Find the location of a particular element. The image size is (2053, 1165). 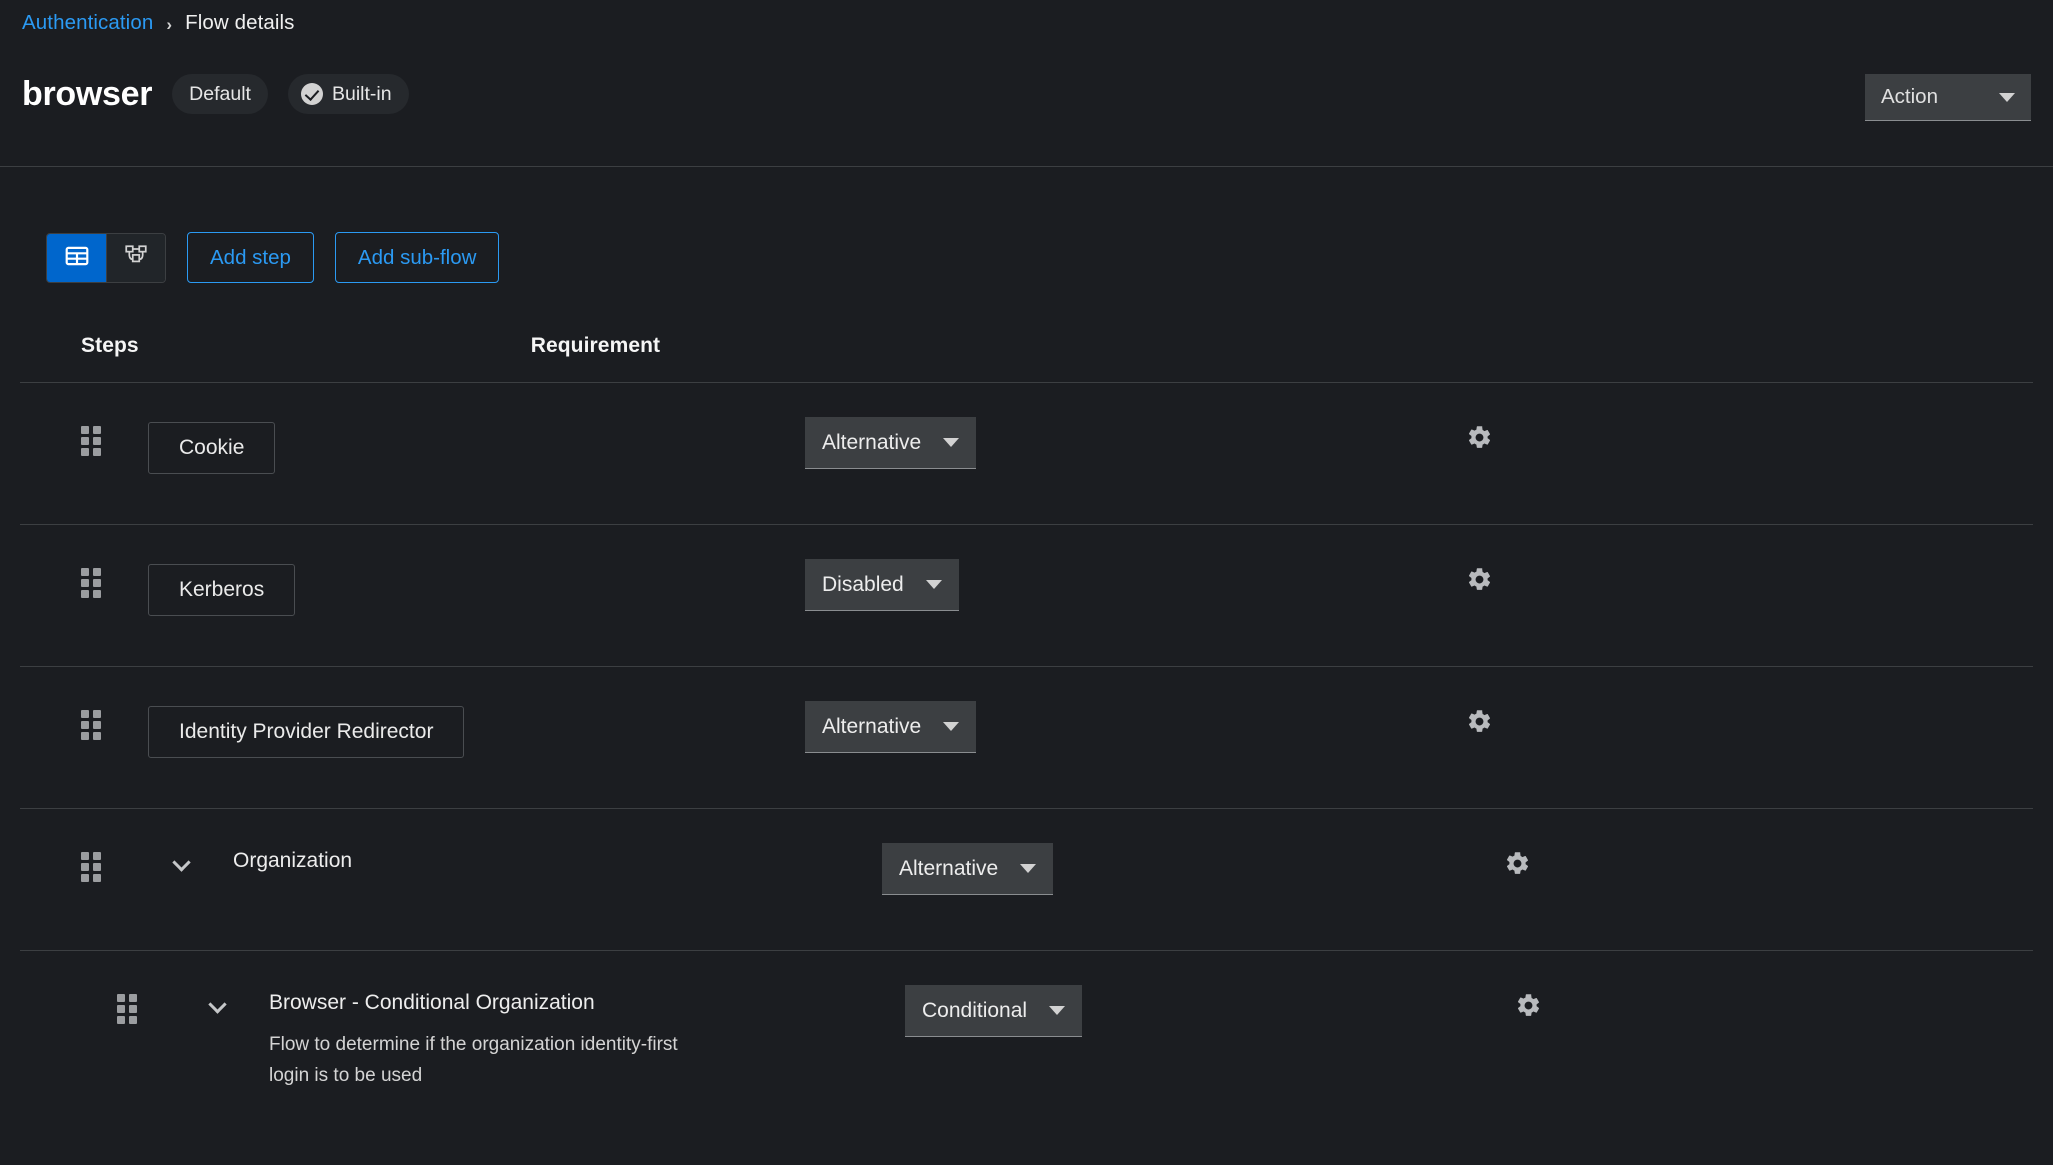

topology-icon is located at coordinates (136, 257).